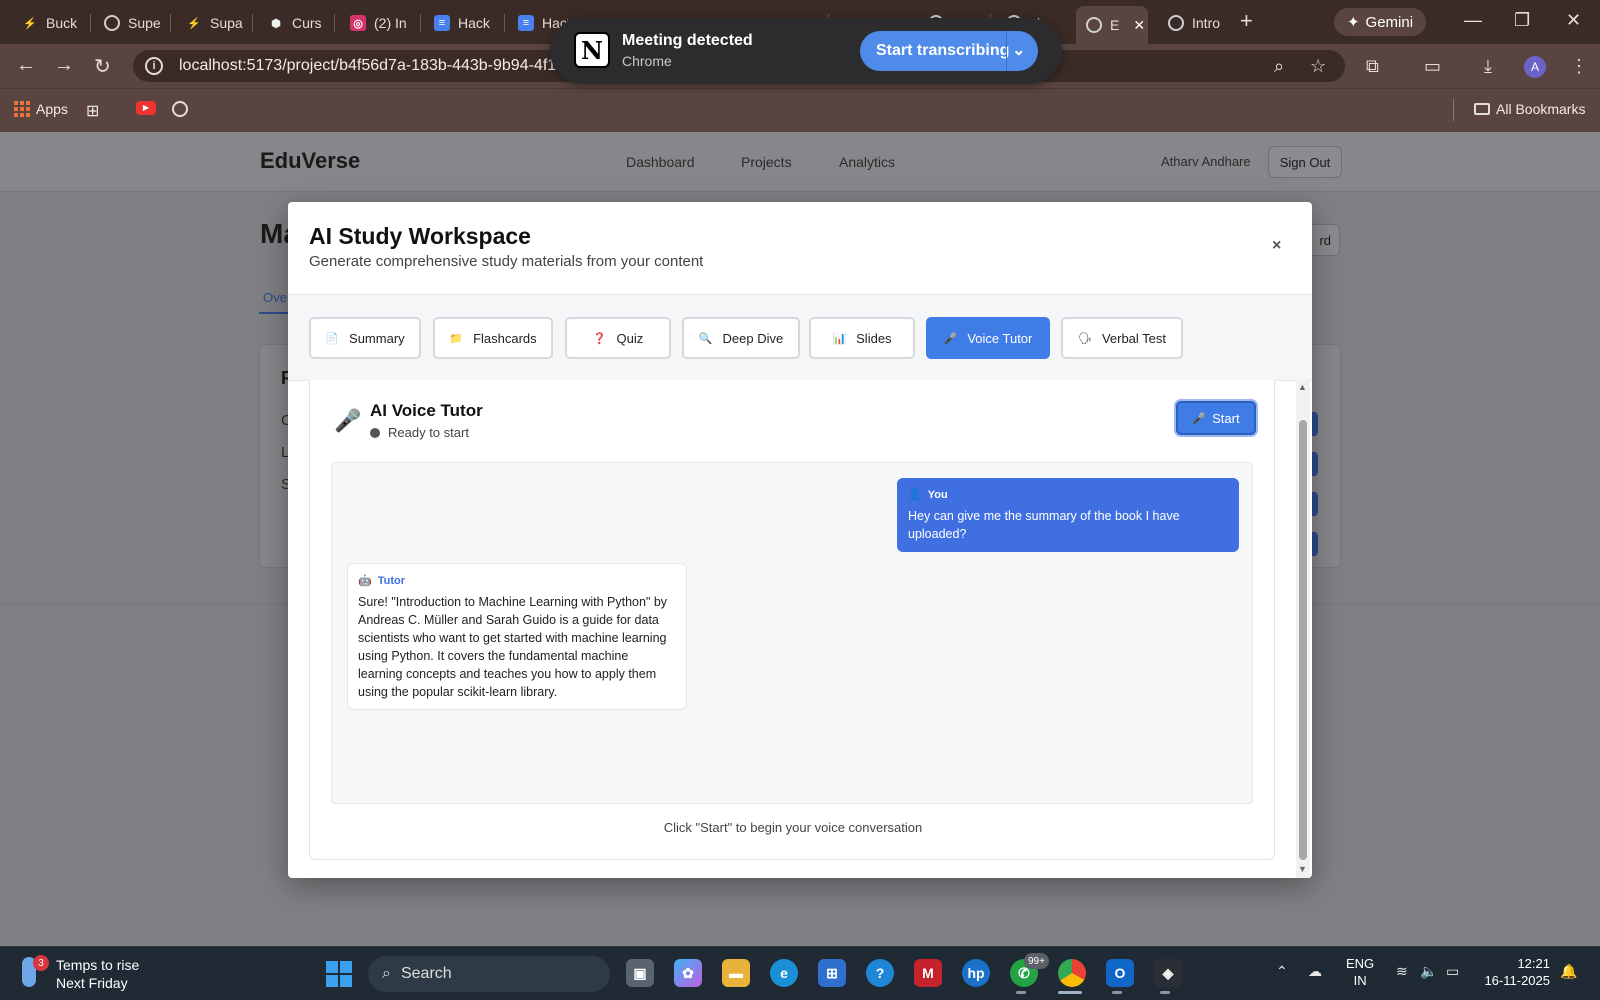  Describe the element at coordinates (1515, 972) in the screenshot. I see `system-clock: 12:21 16-11-2025` at that location.